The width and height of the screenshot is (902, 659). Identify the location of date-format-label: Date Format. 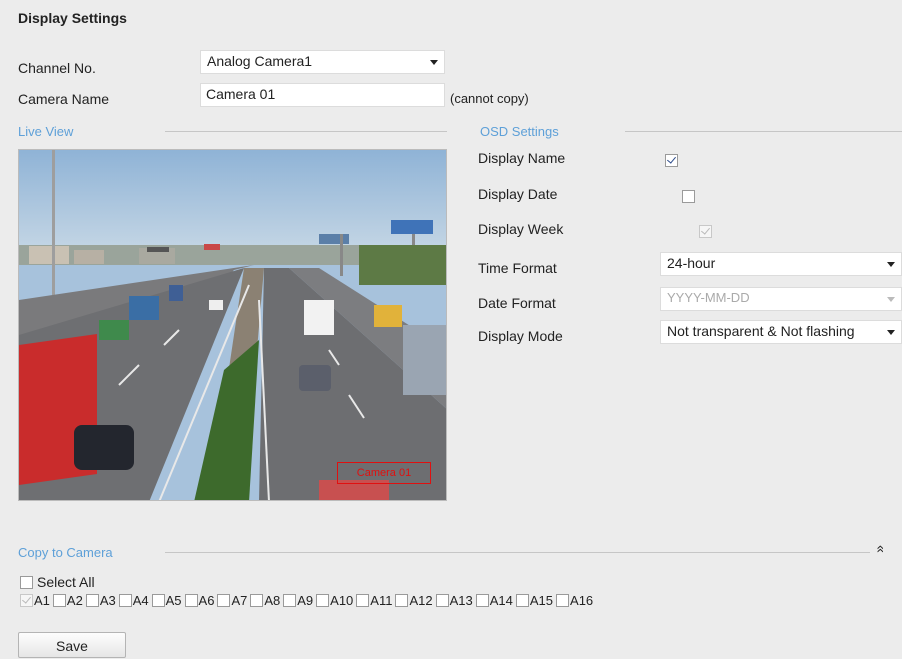
(517, 303).